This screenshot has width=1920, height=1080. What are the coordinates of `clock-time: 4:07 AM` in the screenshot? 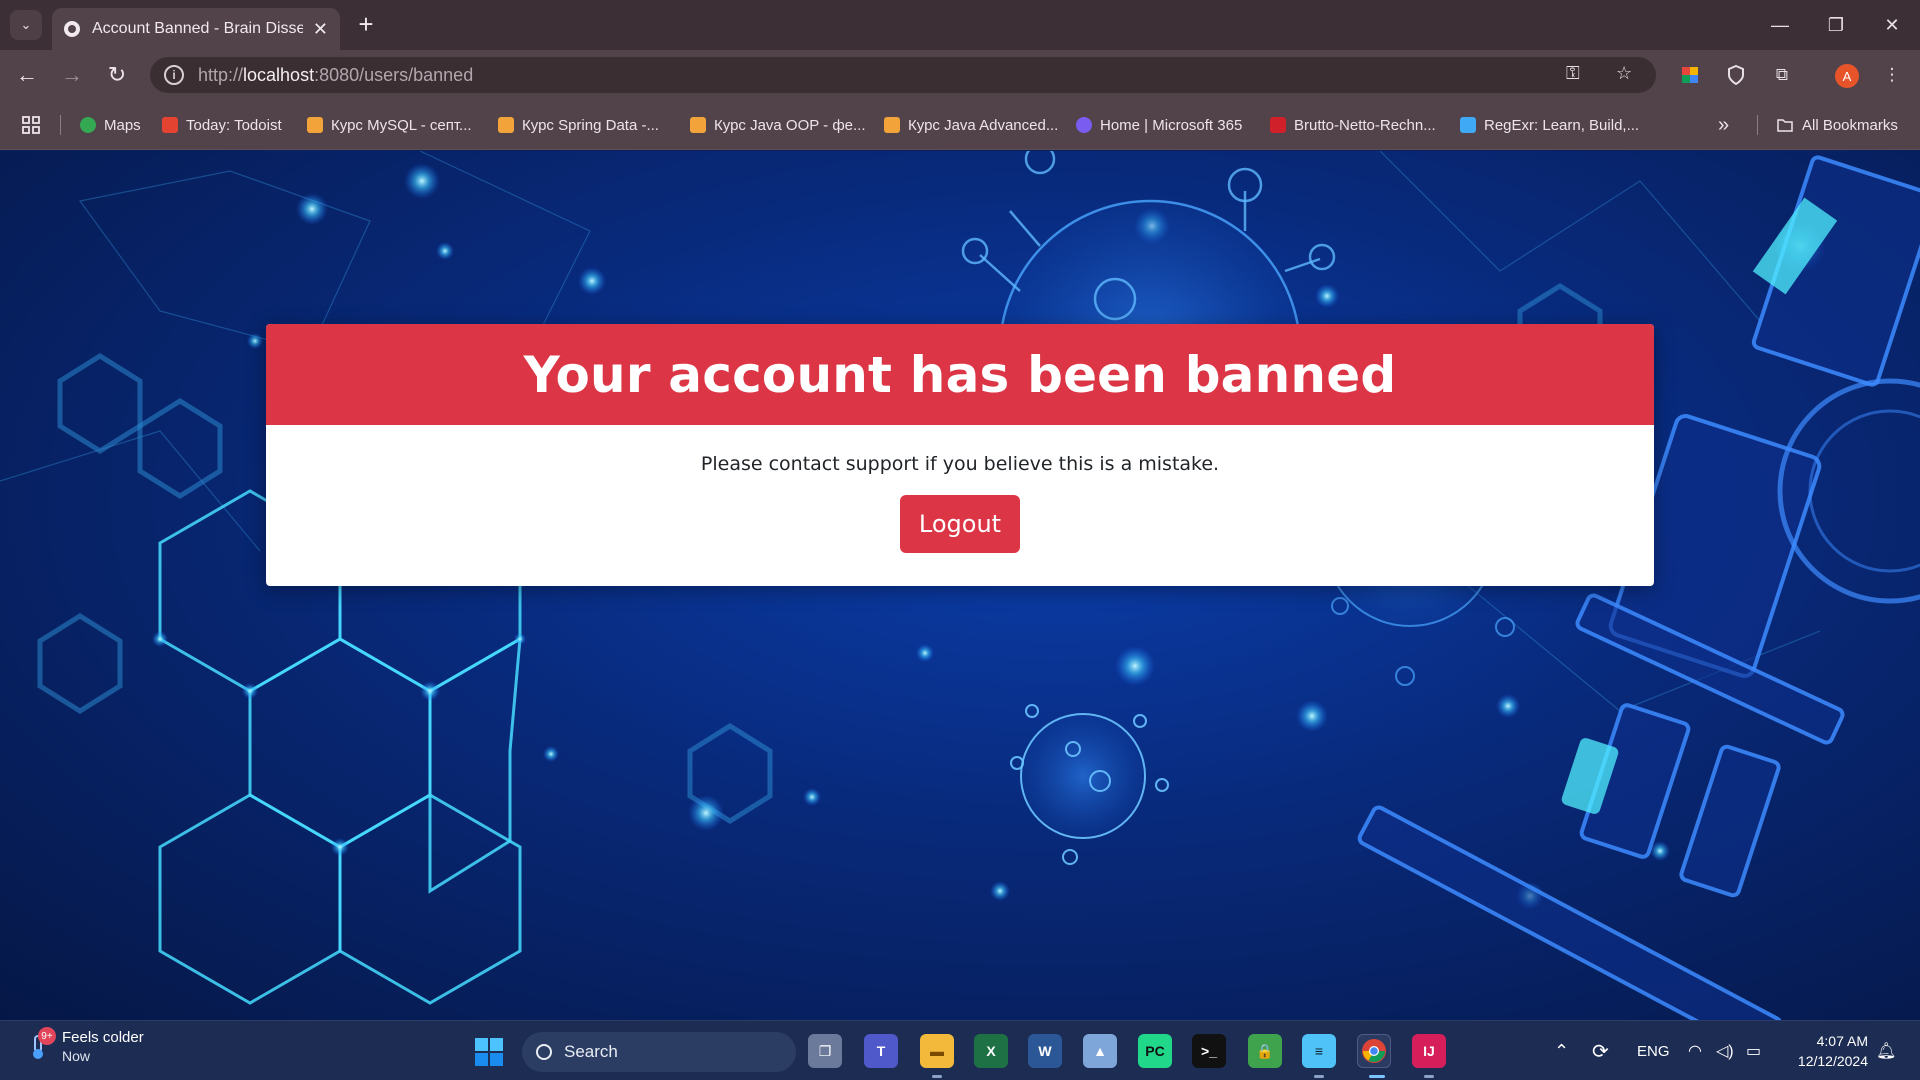 It's located at (1842, 1041).